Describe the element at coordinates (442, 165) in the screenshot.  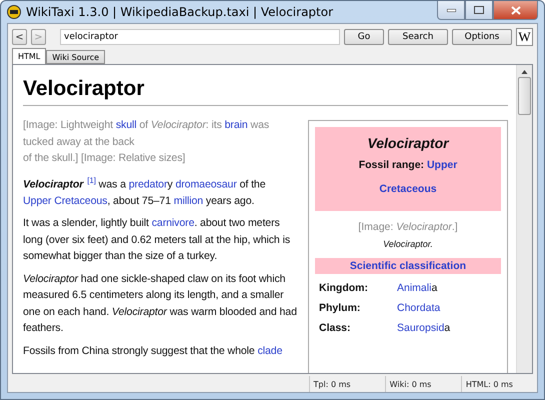
I see `link: Upper` at that location.